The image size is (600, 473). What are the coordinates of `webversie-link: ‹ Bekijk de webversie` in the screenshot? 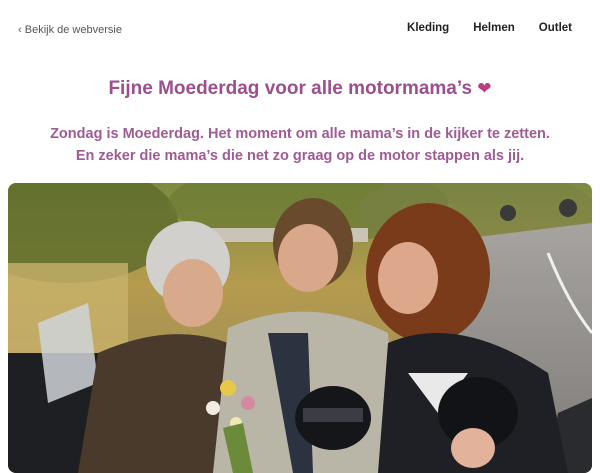 It's located at (70, 30).